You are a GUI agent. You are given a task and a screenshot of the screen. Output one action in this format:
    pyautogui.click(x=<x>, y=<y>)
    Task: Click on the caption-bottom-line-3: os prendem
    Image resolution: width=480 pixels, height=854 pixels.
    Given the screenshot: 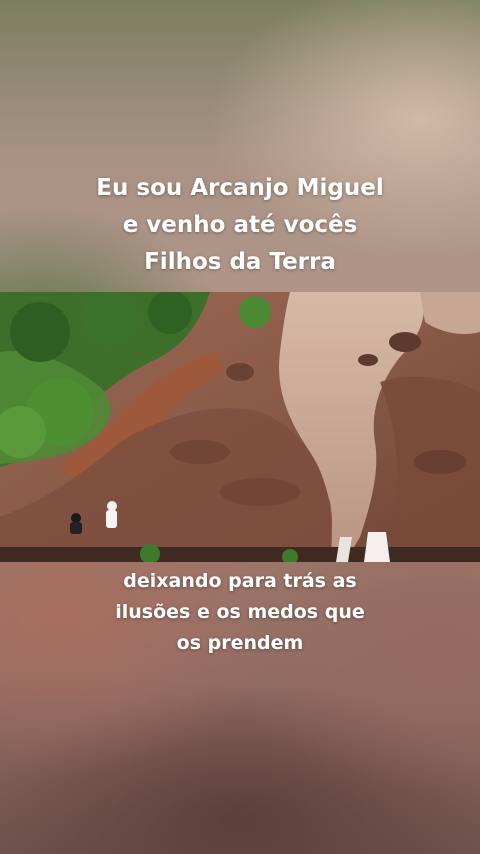 What is the action you would take?
    pyautogui.click(x=240, y=643)
    